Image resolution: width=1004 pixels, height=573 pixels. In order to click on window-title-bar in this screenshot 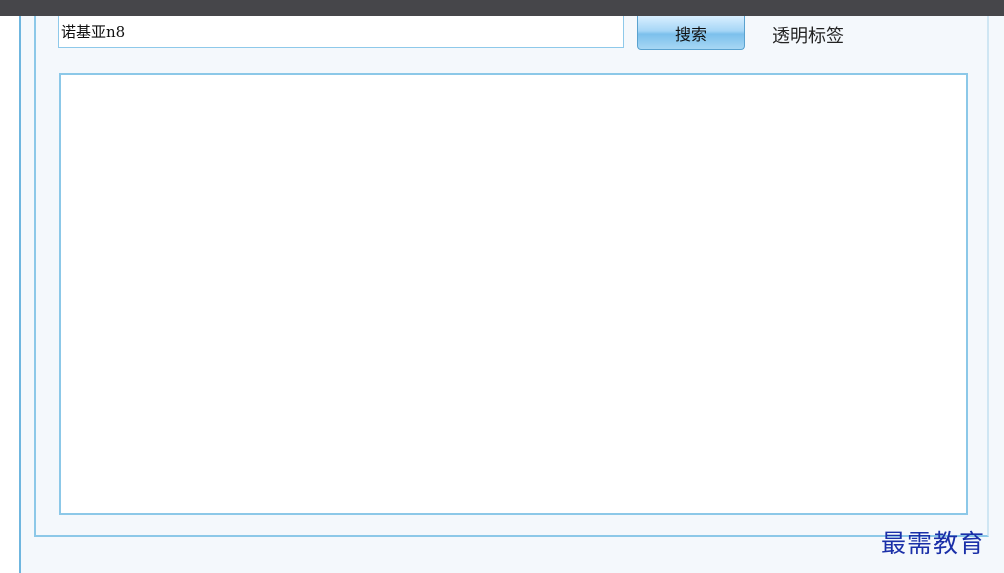, I will do `click(502, 8)`.